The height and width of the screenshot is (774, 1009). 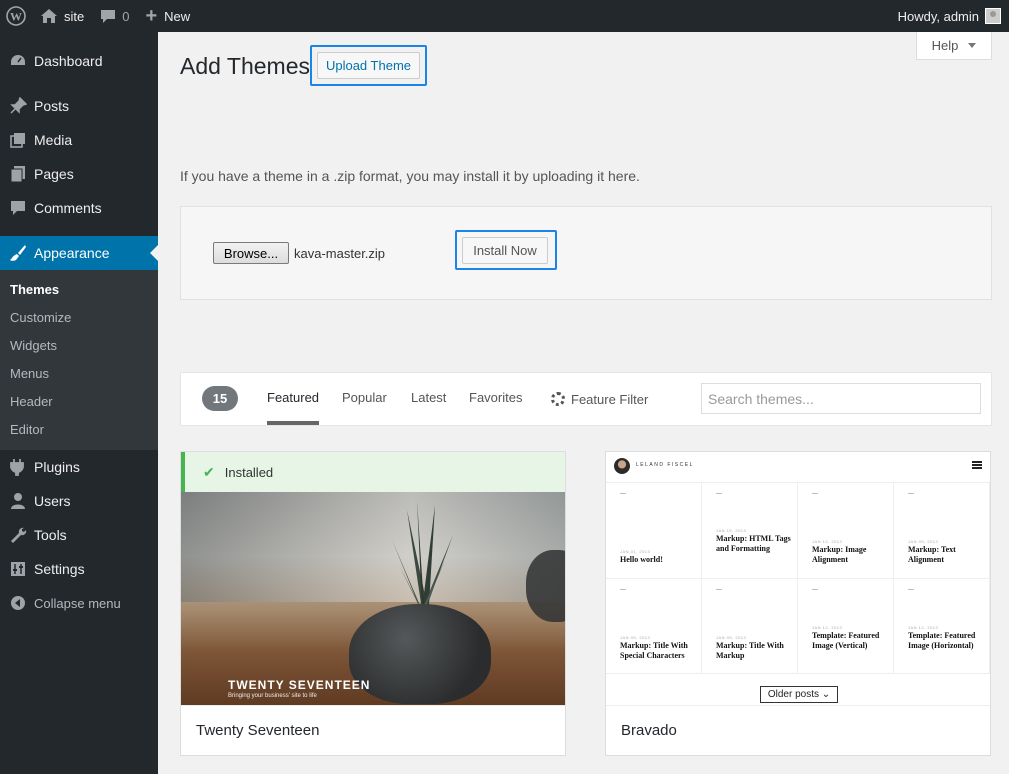 I want to click on submenu-header: Header, so click(x=79, y=402).